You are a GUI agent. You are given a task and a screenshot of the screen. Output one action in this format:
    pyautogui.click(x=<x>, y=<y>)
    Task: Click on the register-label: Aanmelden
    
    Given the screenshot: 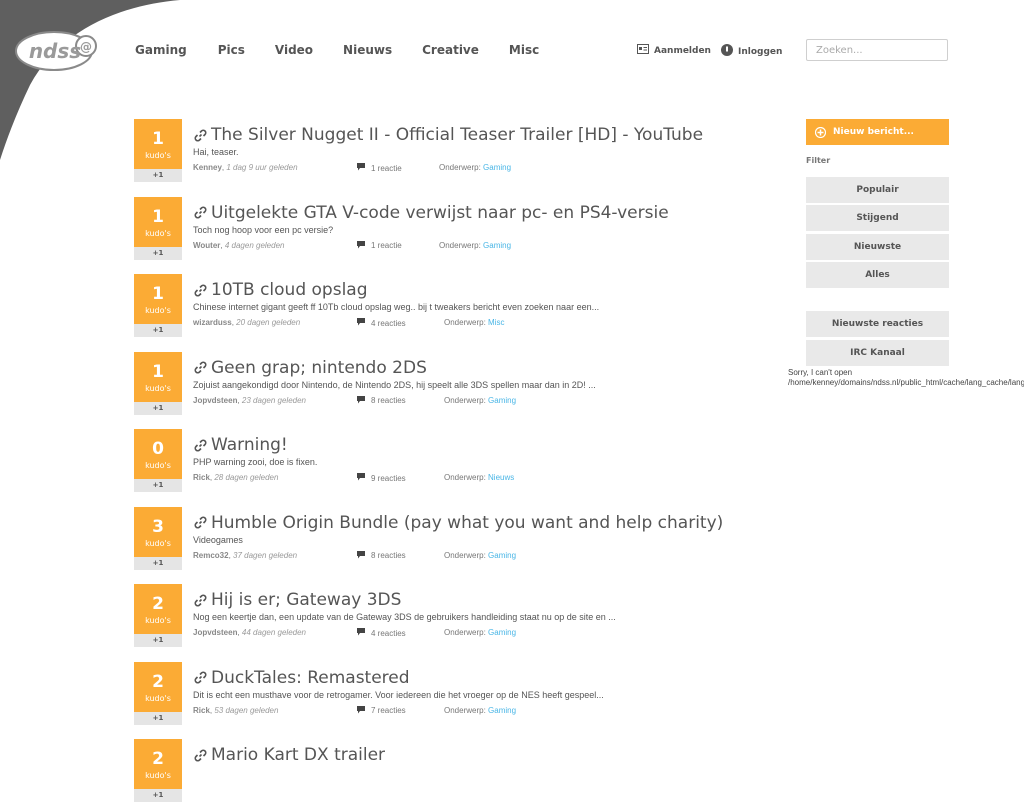 What is the action you would take?
    pyautogui.click(x=682, y=50)
    